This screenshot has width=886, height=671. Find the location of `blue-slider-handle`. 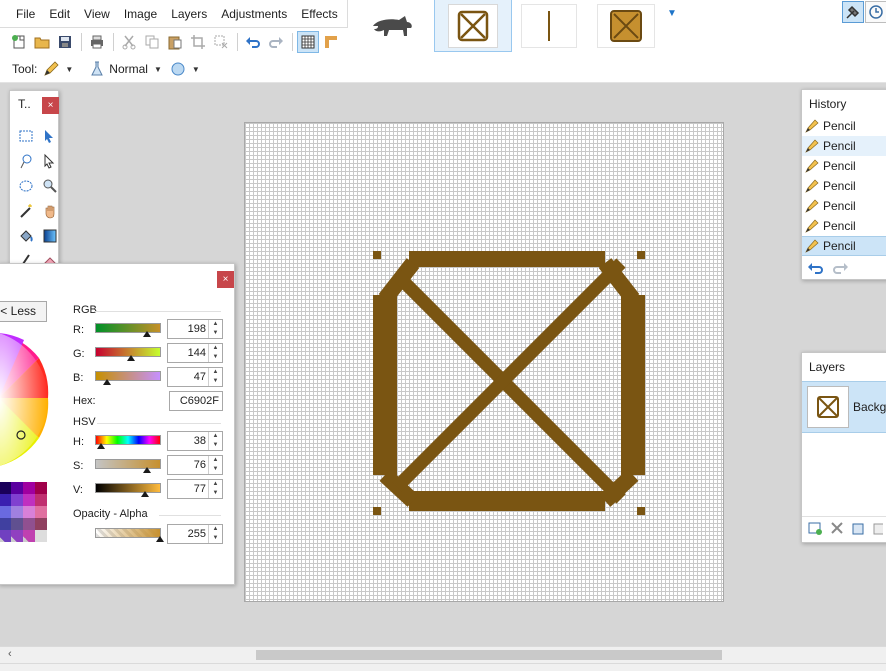

blue-slider-handle is located at coordinates (107, 382).